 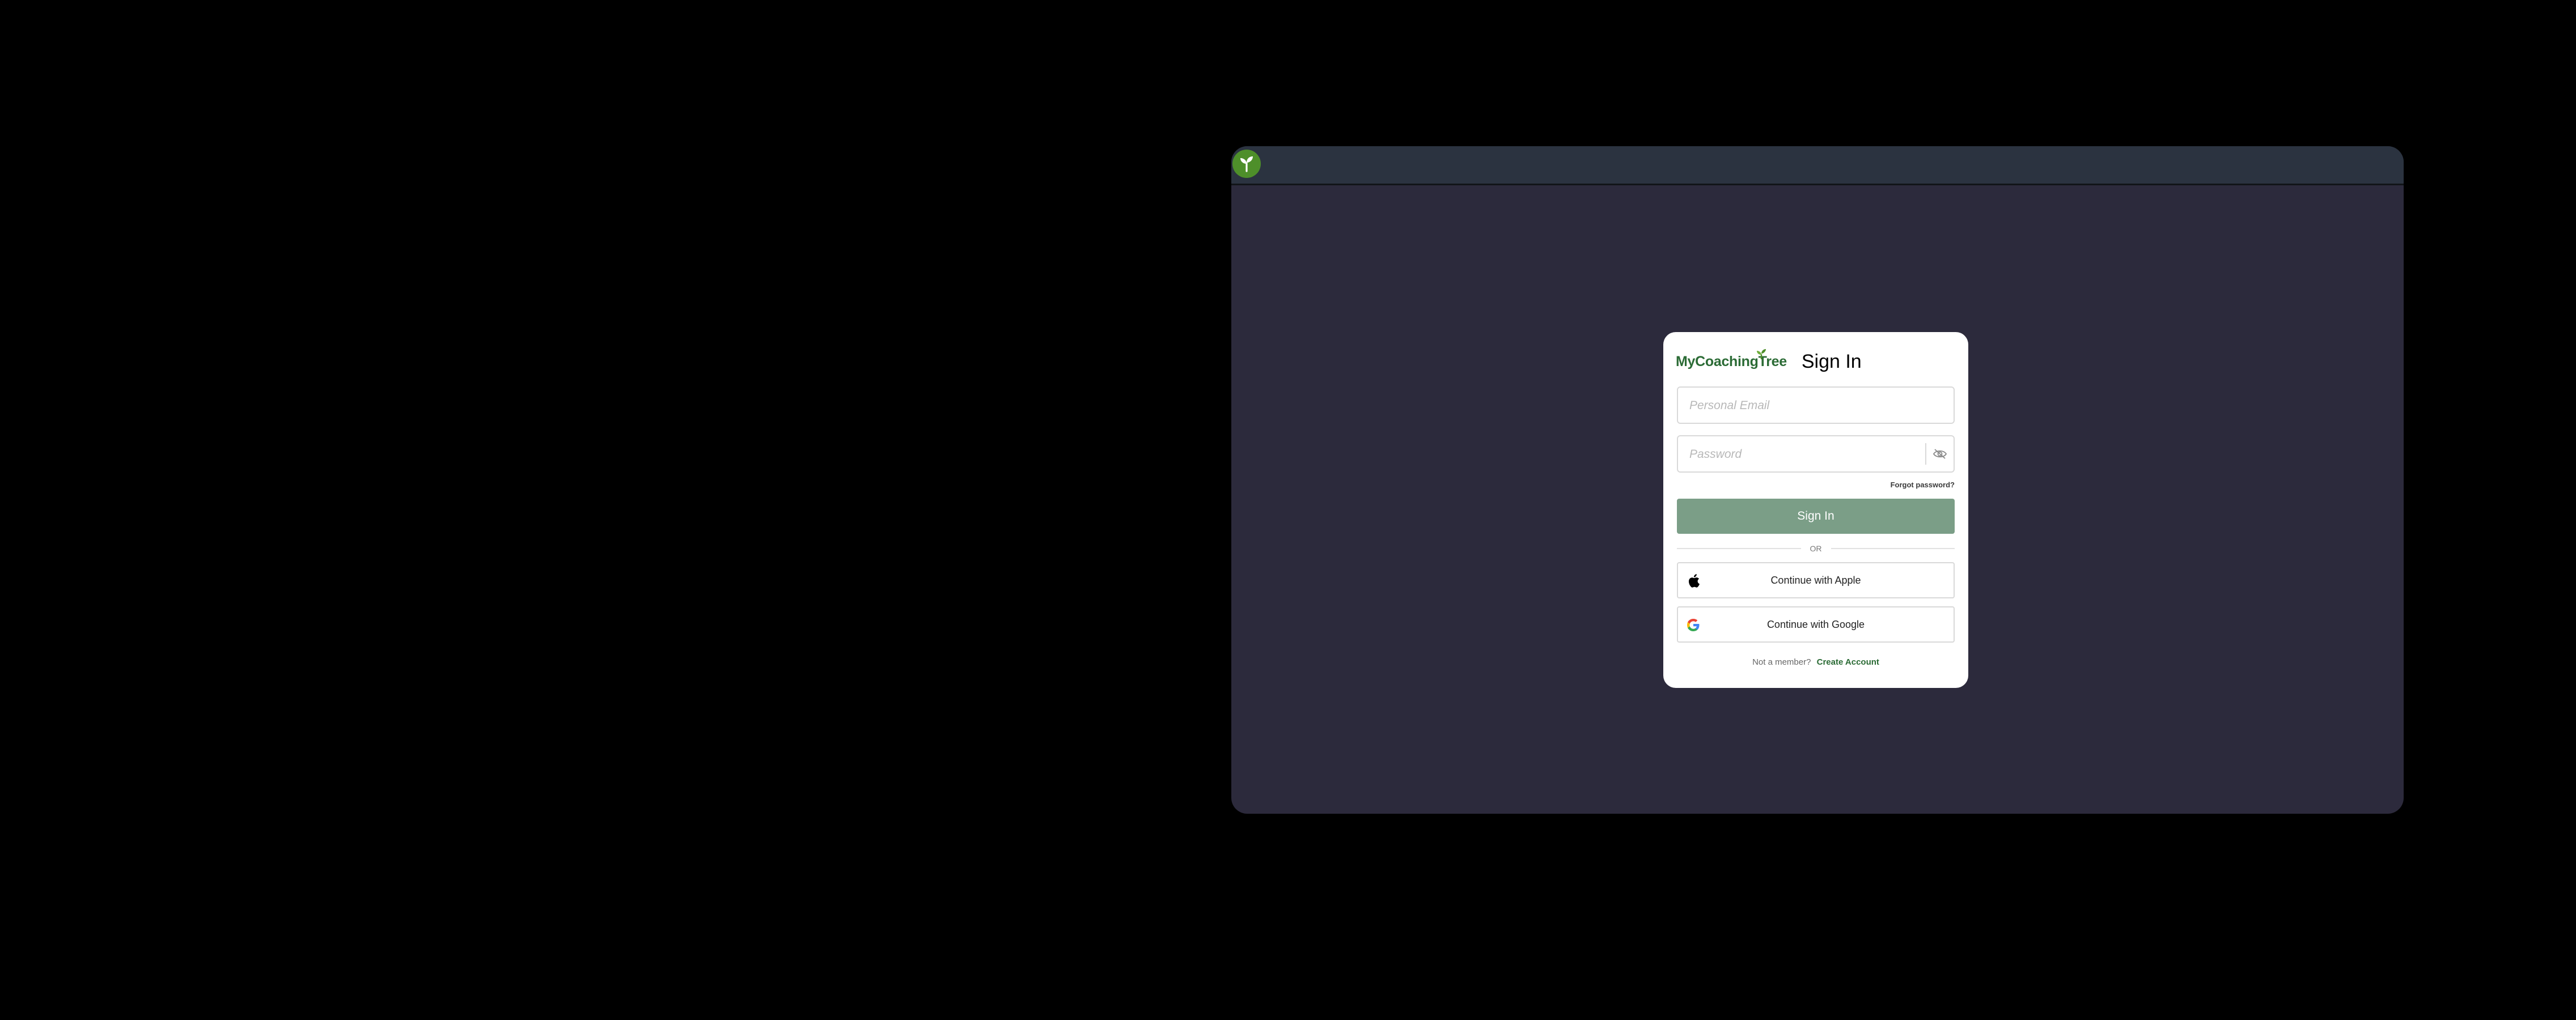 I want to click on continue-with-google-button: Continue with Google, so click(x=1816, y=624).